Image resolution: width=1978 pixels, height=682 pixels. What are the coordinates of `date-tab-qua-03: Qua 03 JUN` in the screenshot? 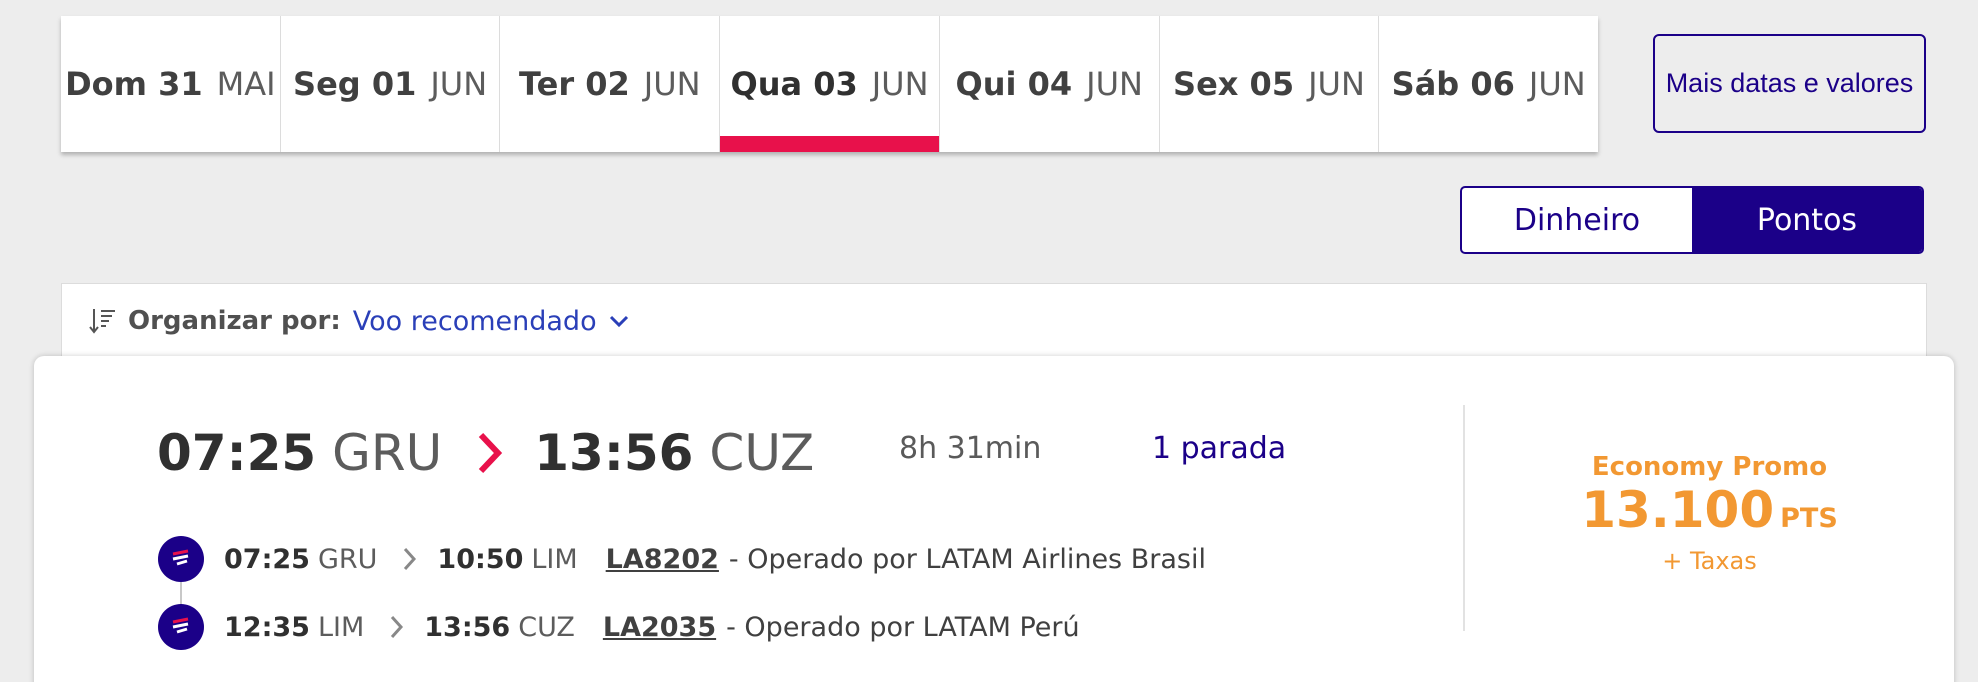 It's located at (830, 84).